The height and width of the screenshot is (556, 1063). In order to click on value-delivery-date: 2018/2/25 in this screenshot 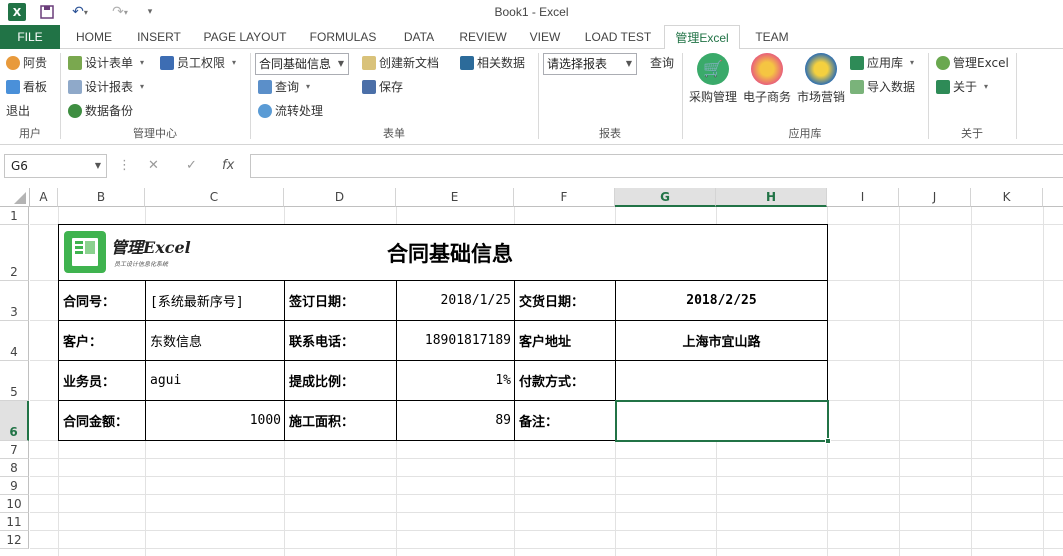, I will do `click(721, 300)`.